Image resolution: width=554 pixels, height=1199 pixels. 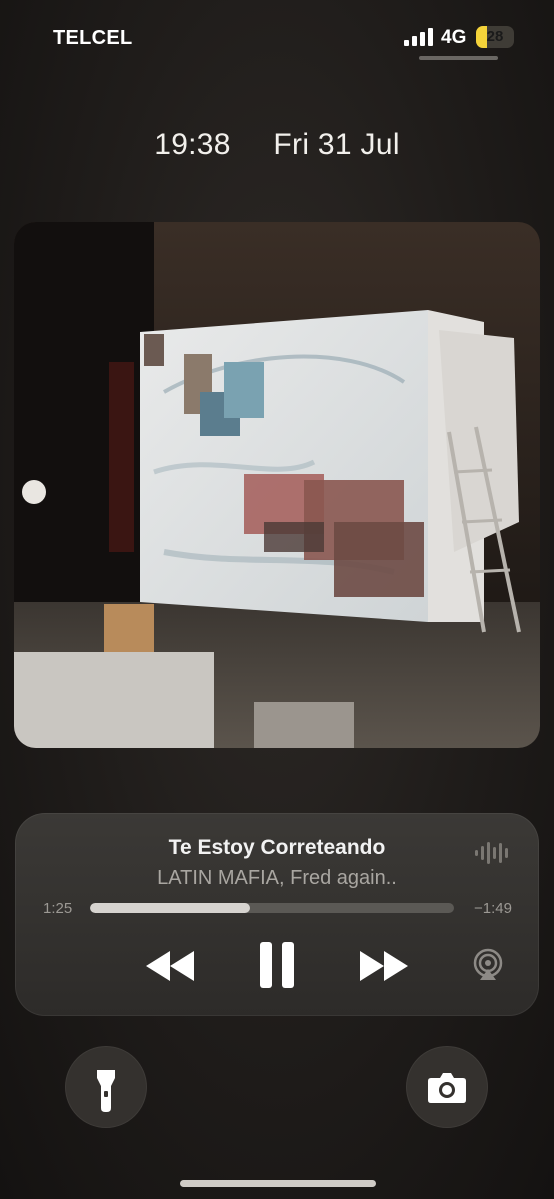 I want to click on airplay-button, so click(x=488, y=965).